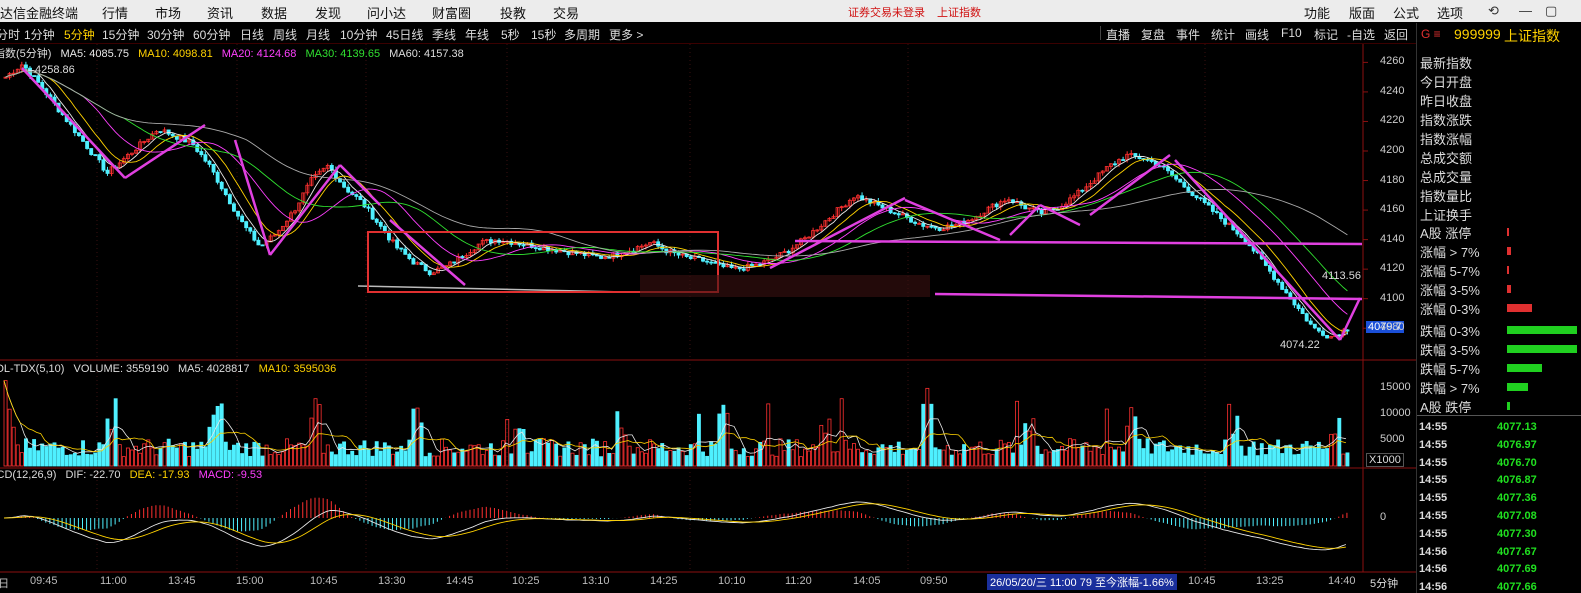 The height and width of the screenshot is (593, 1581). I want to click on breadth-label: 涨幅 3-5%, so click(1450, 290).